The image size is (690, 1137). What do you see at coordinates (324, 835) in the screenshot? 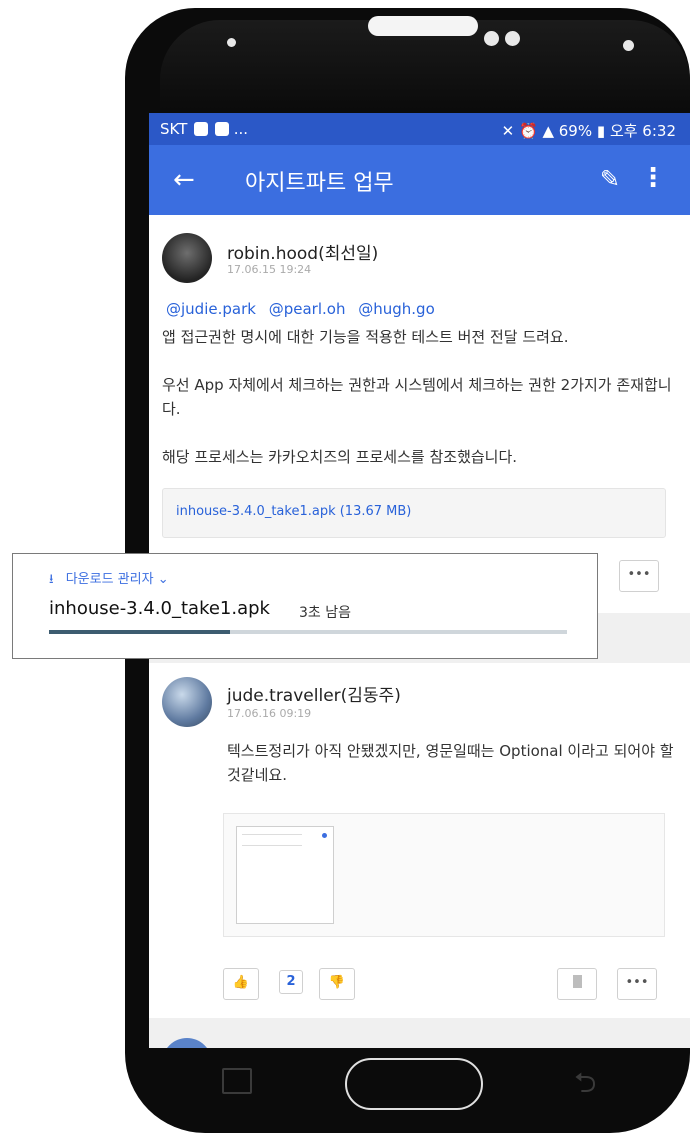
I see `thumbnail-dot-icon` at bounding box center [324, 835].